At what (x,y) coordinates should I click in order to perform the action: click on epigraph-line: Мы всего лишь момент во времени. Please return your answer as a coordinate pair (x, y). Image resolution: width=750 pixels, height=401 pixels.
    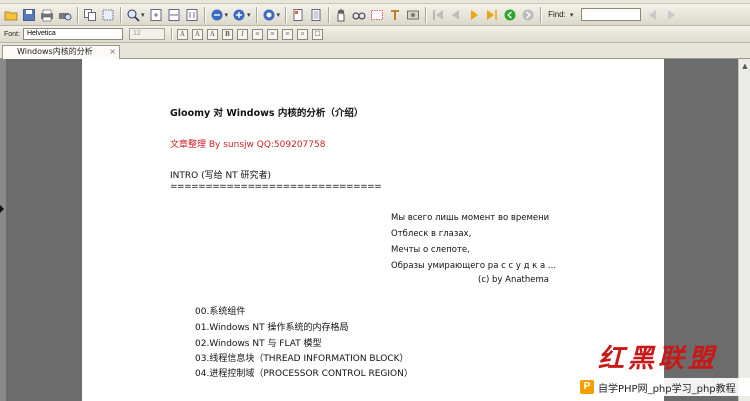
    Looking at the image, I should click on (470, 218).